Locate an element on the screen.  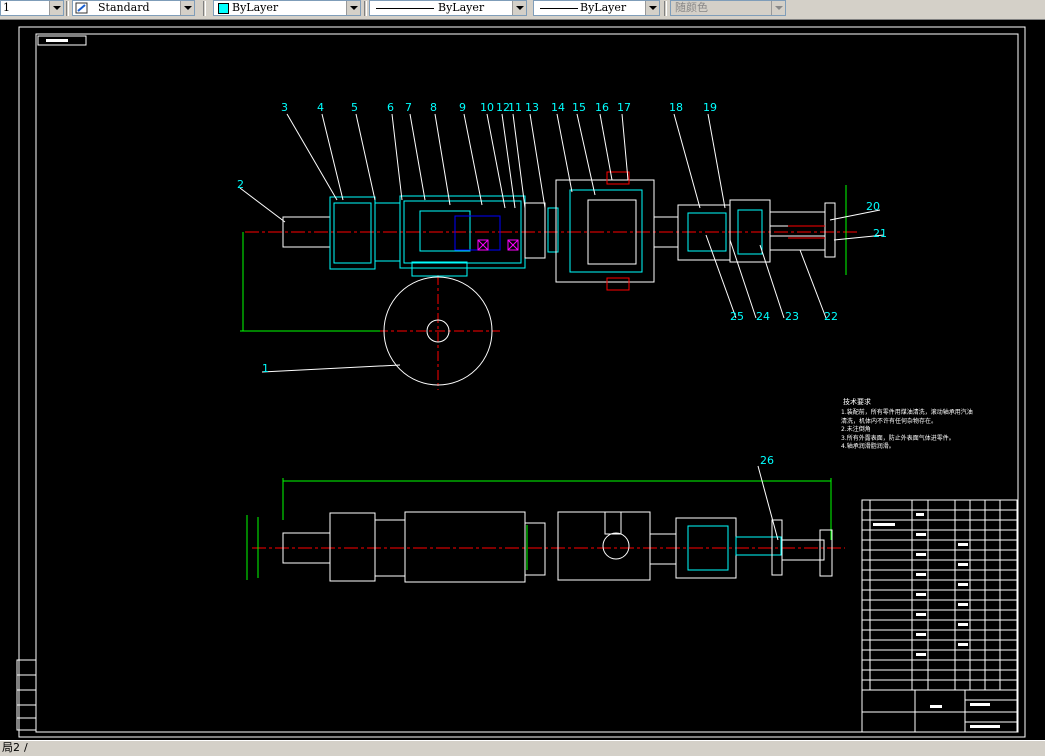
text-style-icon is located at coordinates (82, 8).